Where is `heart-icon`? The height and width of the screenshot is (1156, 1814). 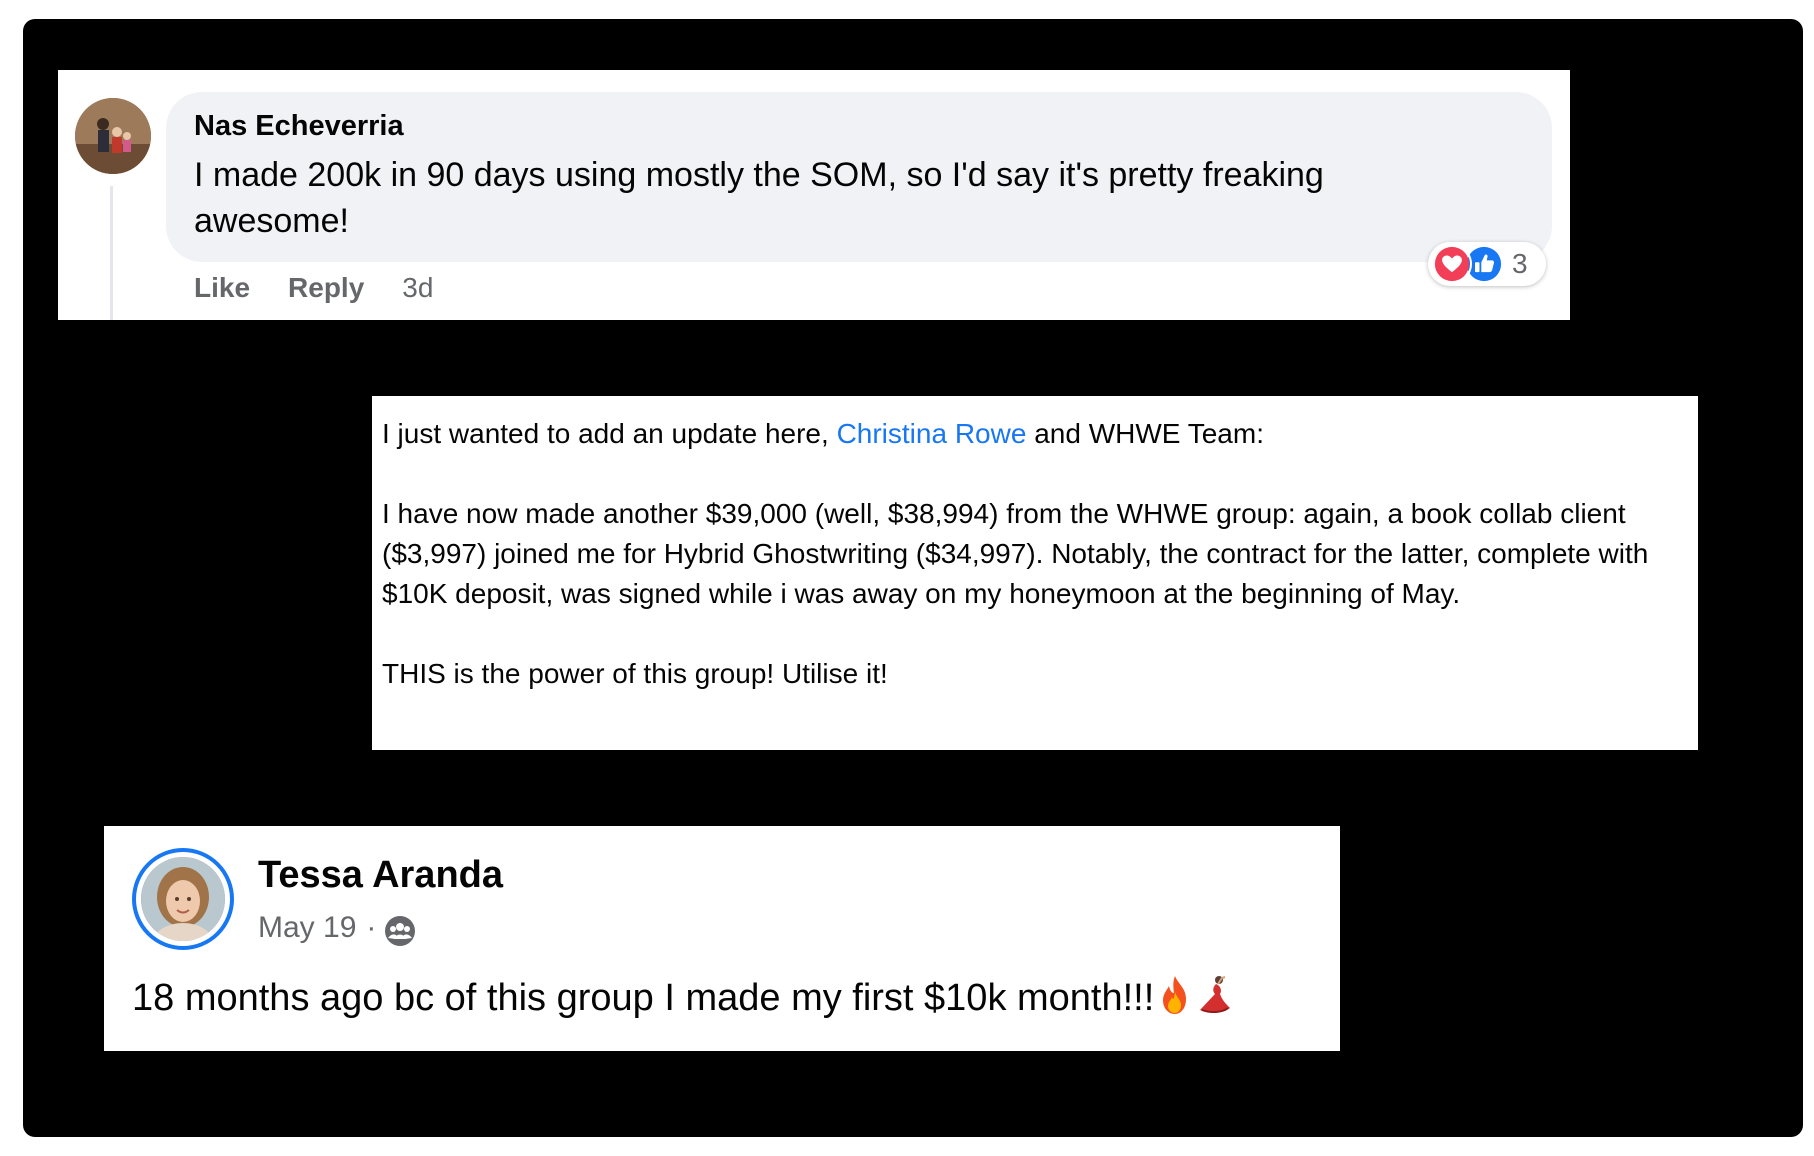 heart-icon is located at coordinates (1452, 264).